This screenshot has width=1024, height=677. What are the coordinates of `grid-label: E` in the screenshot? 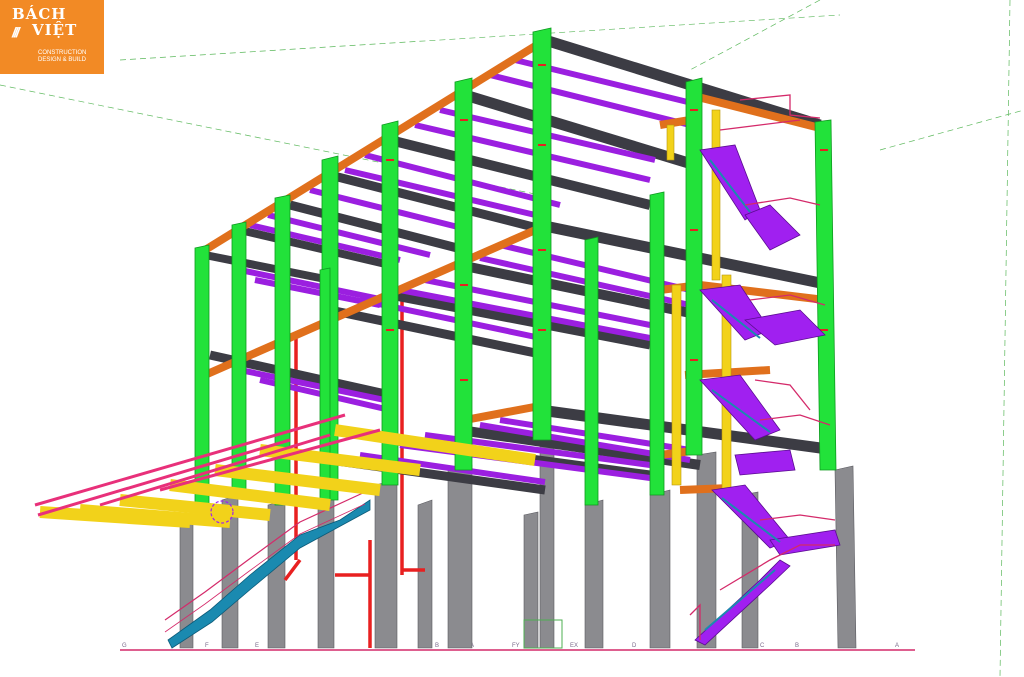 It's located at (257, 646).